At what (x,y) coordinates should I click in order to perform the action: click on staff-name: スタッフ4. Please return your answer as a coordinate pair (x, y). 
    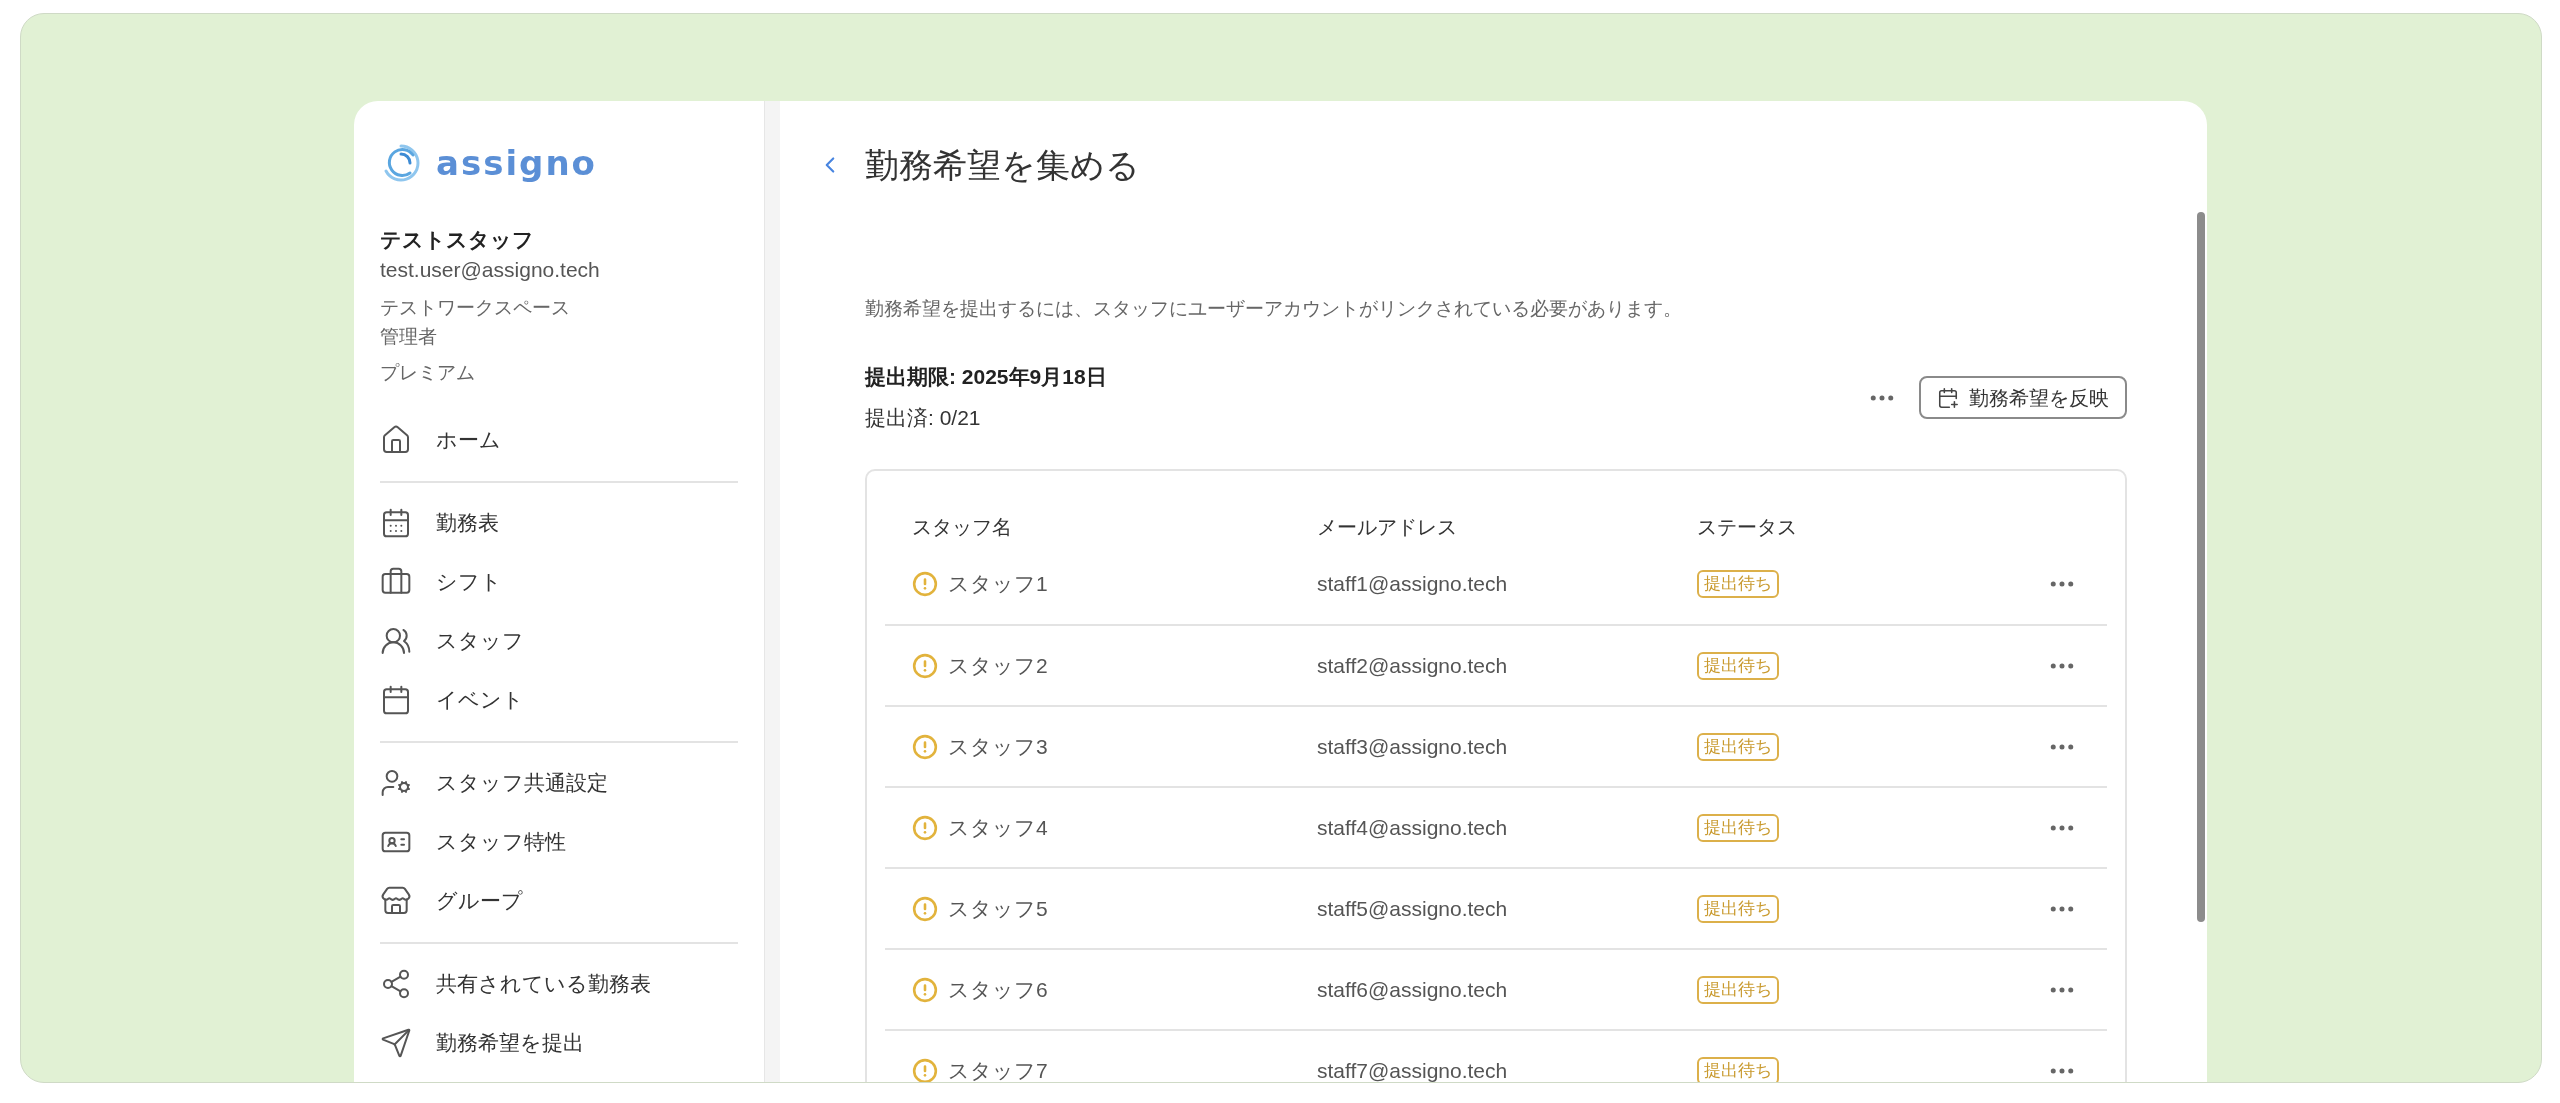
    Looking at the image, I should click on (998, 827).